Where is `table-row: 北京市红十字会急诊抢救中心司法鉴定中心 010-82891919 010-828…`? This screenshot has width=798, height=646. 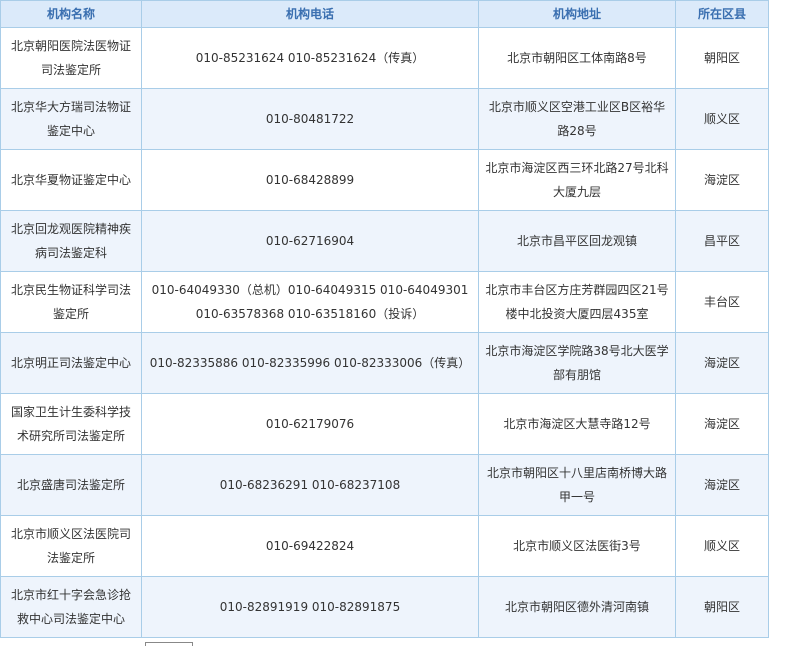 table-row: 北京市红十字会急诊抢救中心司法鉴定中心 010-82891919 010-828… is located at coordinates (384, 607).